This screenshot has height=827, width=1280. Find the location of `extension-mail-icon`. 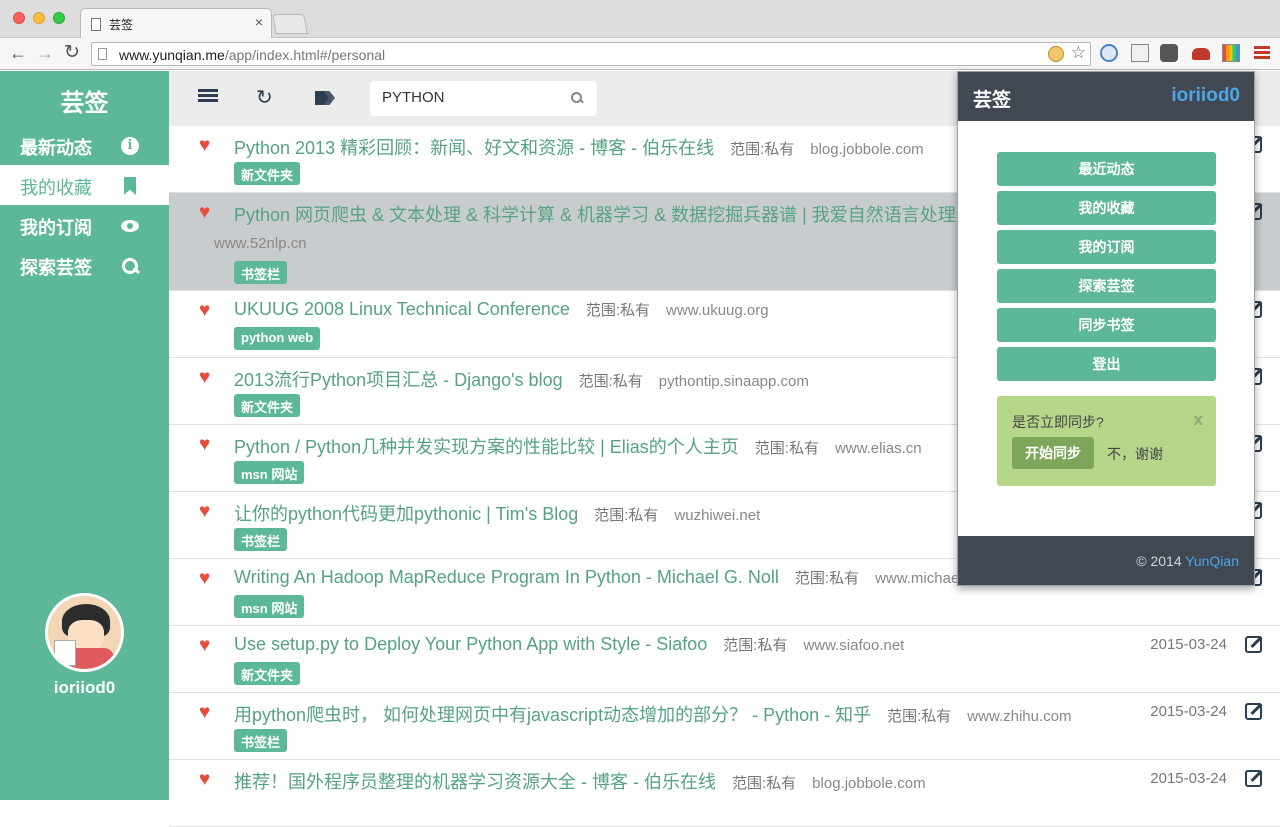

extension-mail-icon is located at coordinates (1140, 53).